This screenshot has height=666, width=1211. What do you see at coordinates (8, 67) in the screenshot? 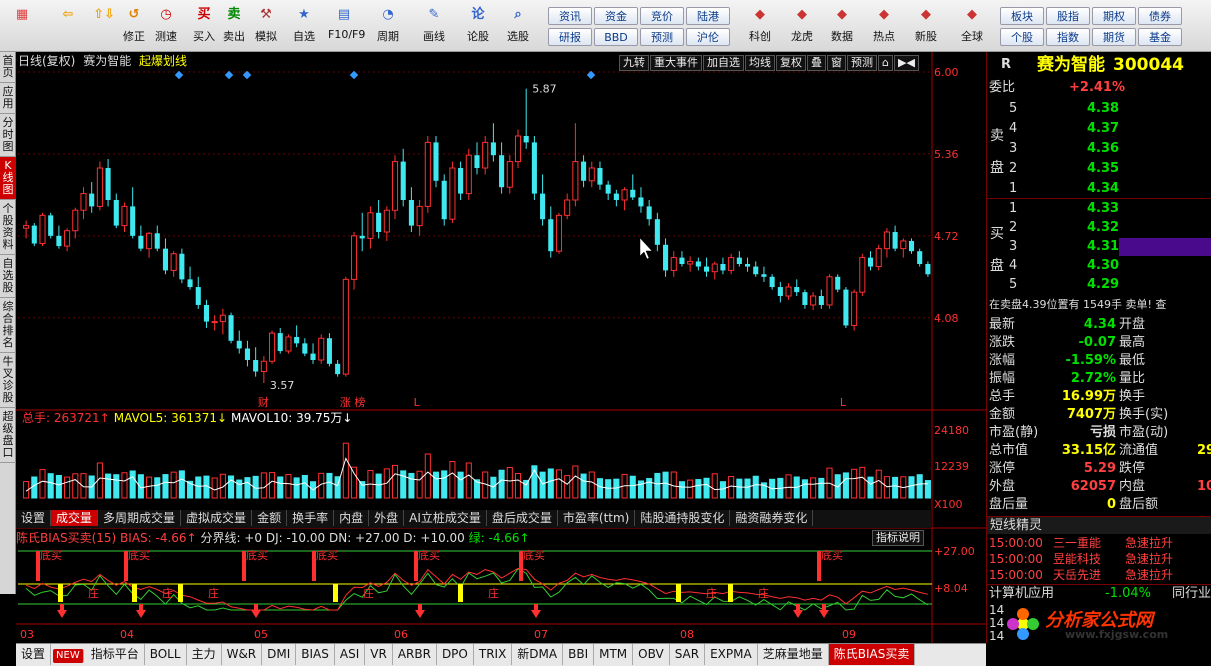
I see `left-tab-0: 首页` at bounding box center [8, 67].